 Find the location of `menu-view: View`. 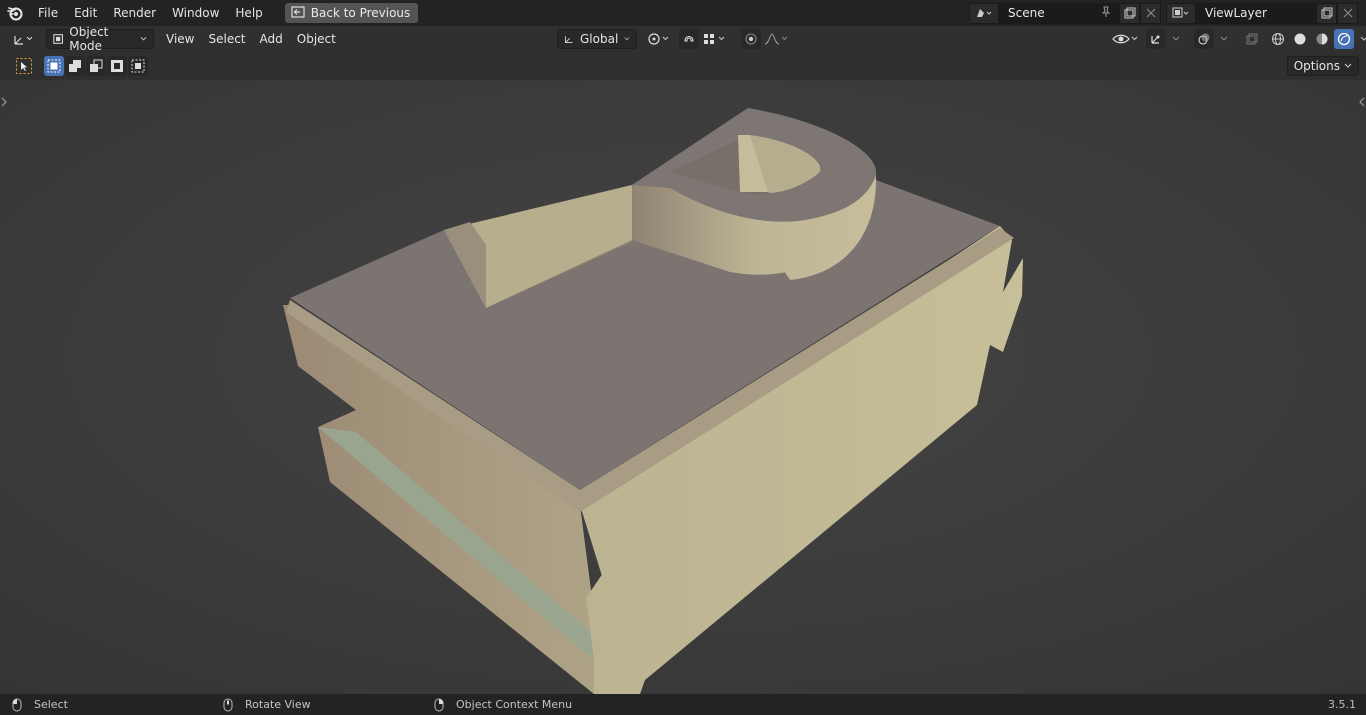

menu-view: View is located at coordinates (180, 39).